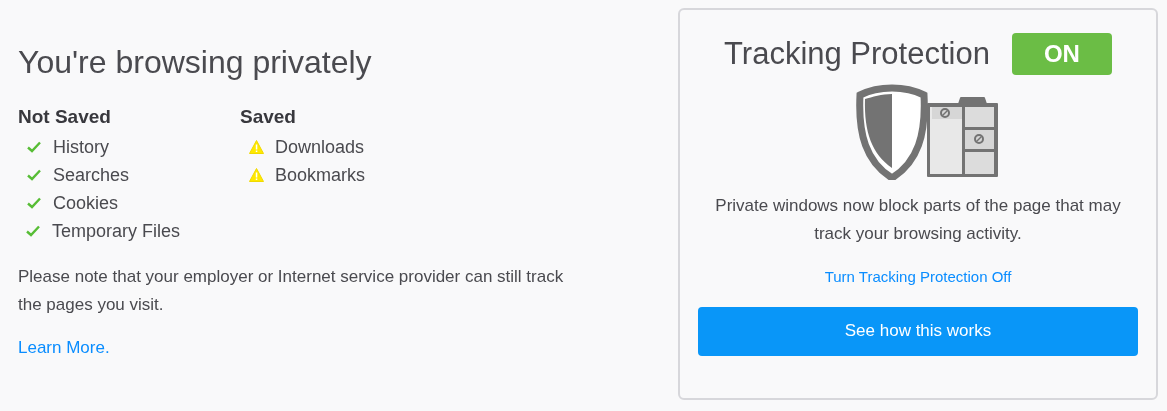  Describe the element at coordinates (918, 331) in the screenshot. I see `see-how-button: See how this works` at that location.